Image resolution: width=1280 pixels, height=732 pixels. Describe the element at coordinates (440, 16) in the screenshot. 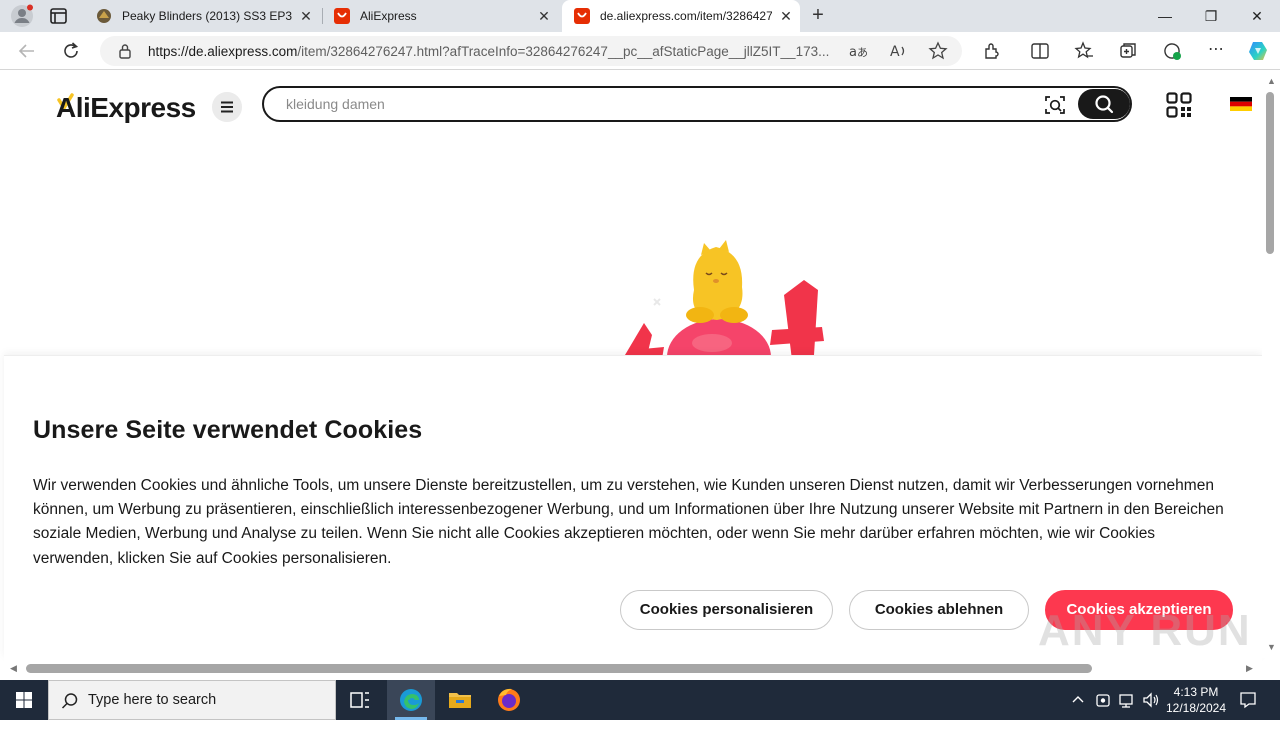

I see `tab-aliexpress: AliExpress ✕` at that location.